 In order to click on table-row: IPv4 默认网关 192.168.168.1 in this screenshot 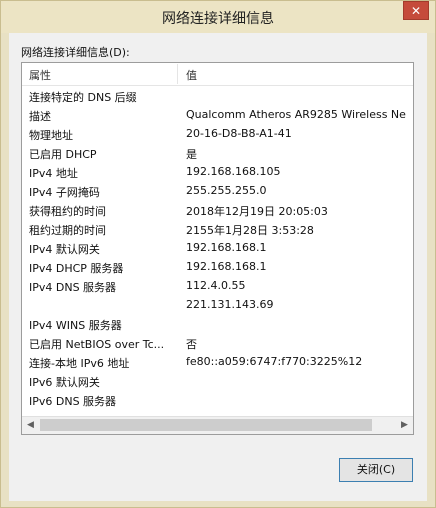, I will do `click(217, 248)`.